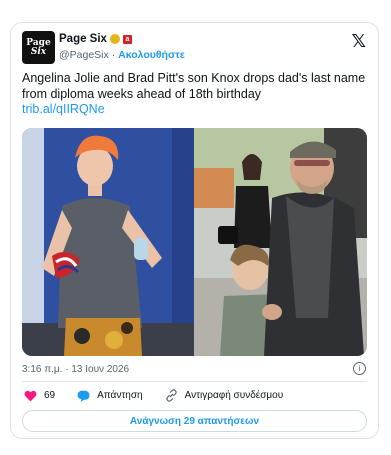 This screenshot has height=455, width=391. I want to click on account-handle: @PageSix, so click(84, 55).